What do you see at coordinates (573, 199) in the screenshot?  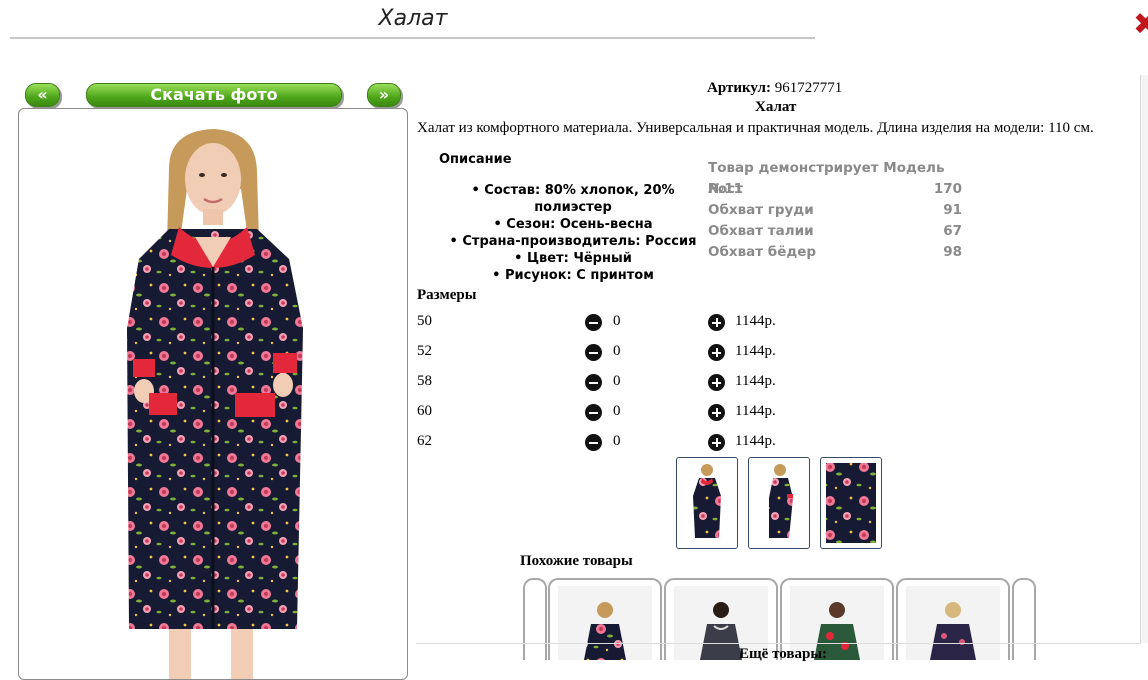 I see `description-item: • Состав: 80% хлопок, 20% полиэстер` at bounding box center [573, 199].